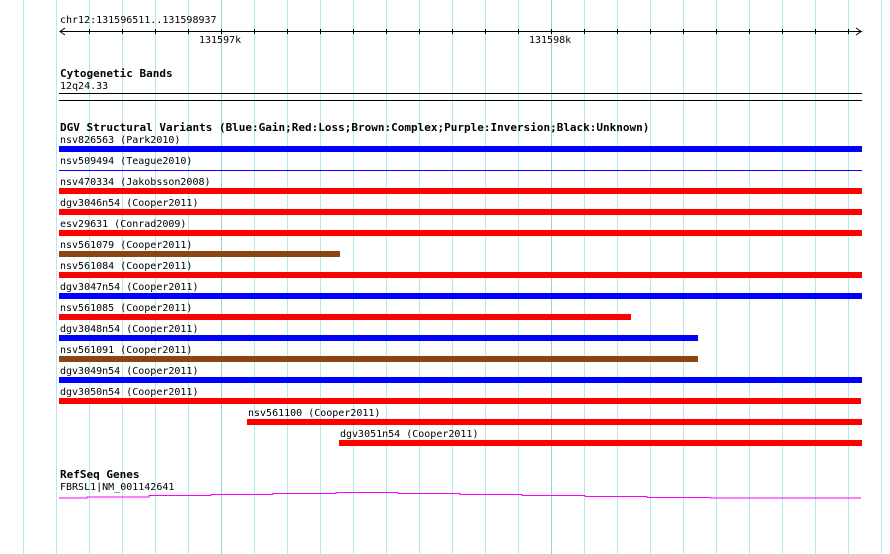 Image resolution: width=890 pixels, height=554 pixels. What do you see at coordinates (858, 31) in the screenshot?
I see `right-arrow-icon` at bounding box center [858, 31].